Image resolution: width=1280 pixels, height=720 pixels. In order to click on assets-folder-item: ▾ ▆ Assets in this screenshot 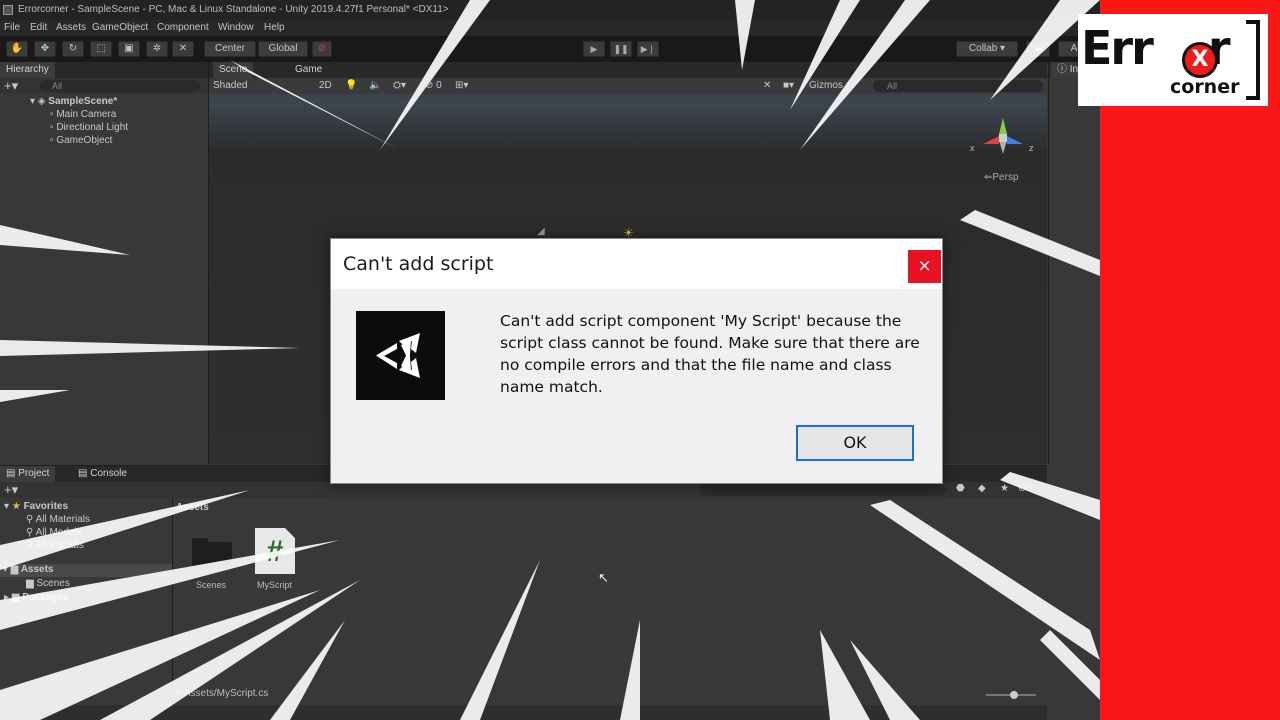, I will do `click(86, 570)`.